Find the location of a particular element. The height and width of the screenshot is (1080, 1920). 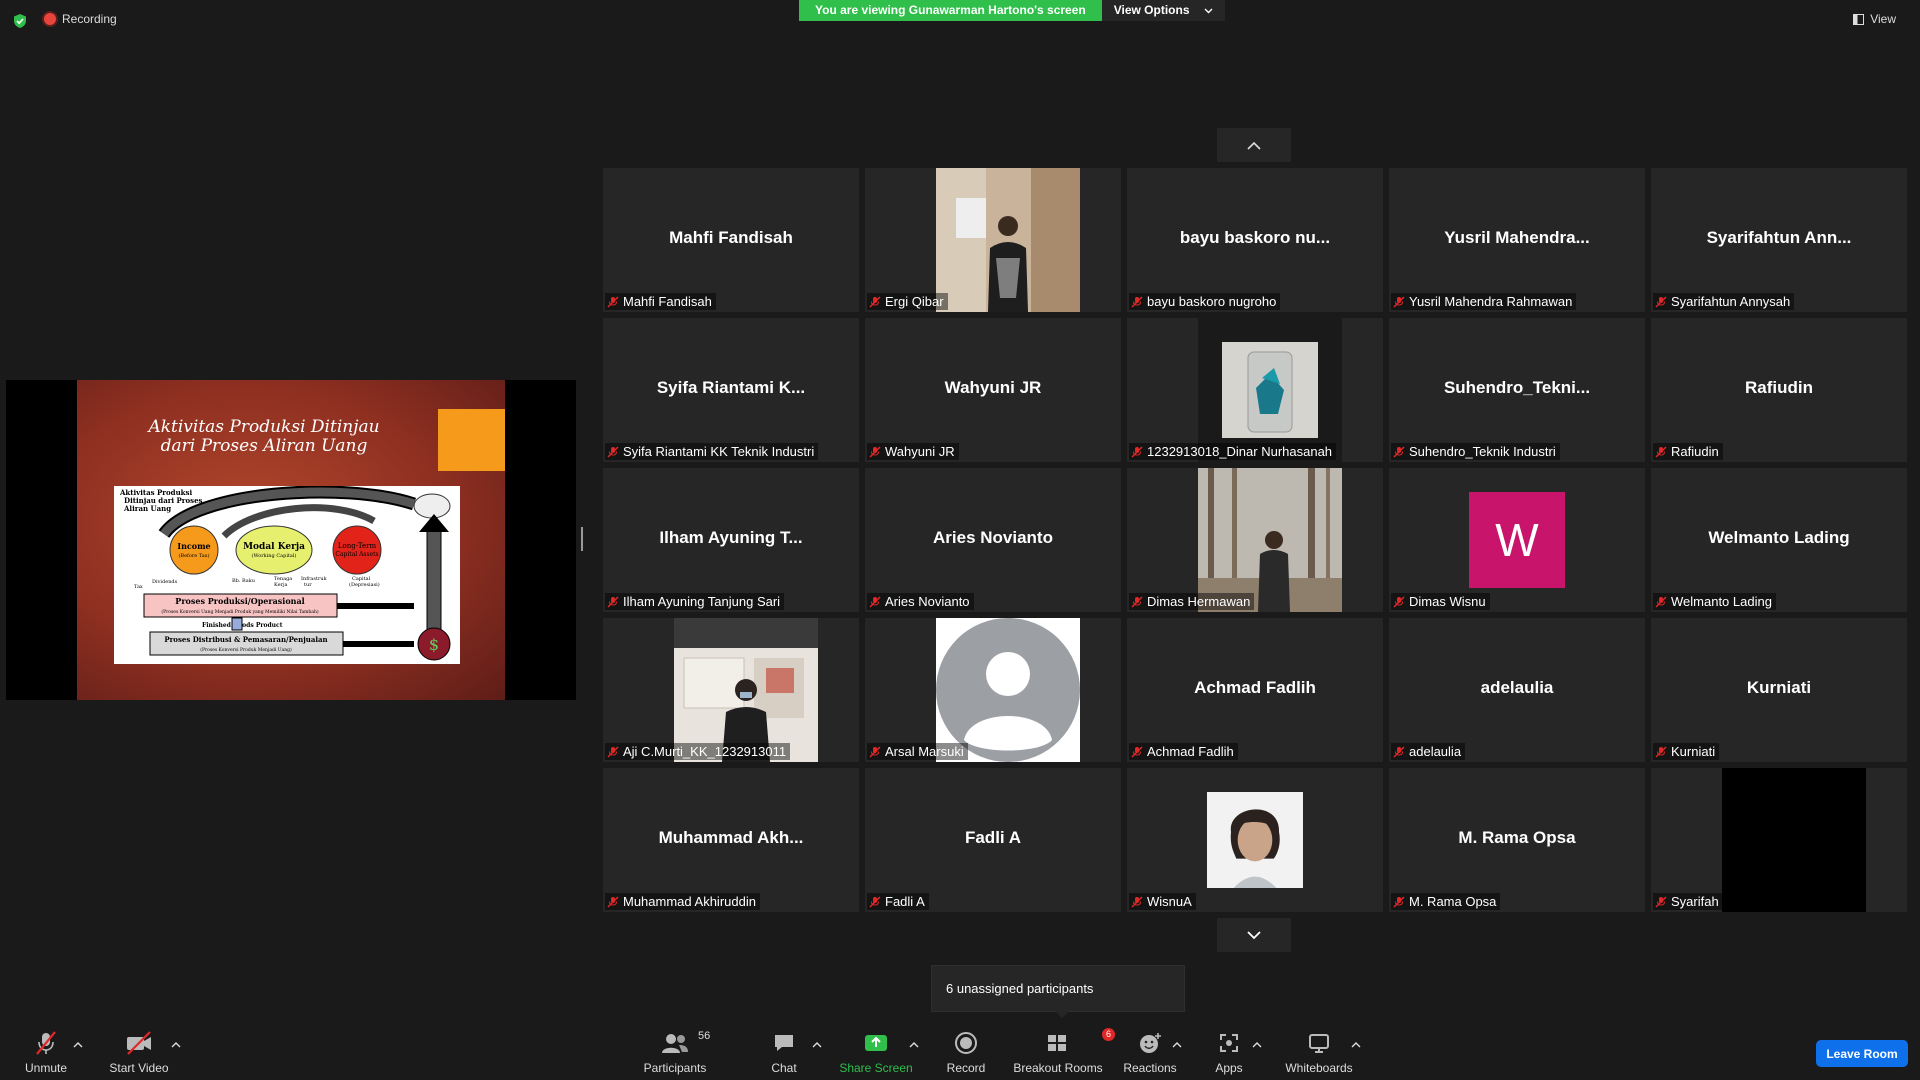

participant-name-label: WisnuA is located at coordinates (1162, 901).